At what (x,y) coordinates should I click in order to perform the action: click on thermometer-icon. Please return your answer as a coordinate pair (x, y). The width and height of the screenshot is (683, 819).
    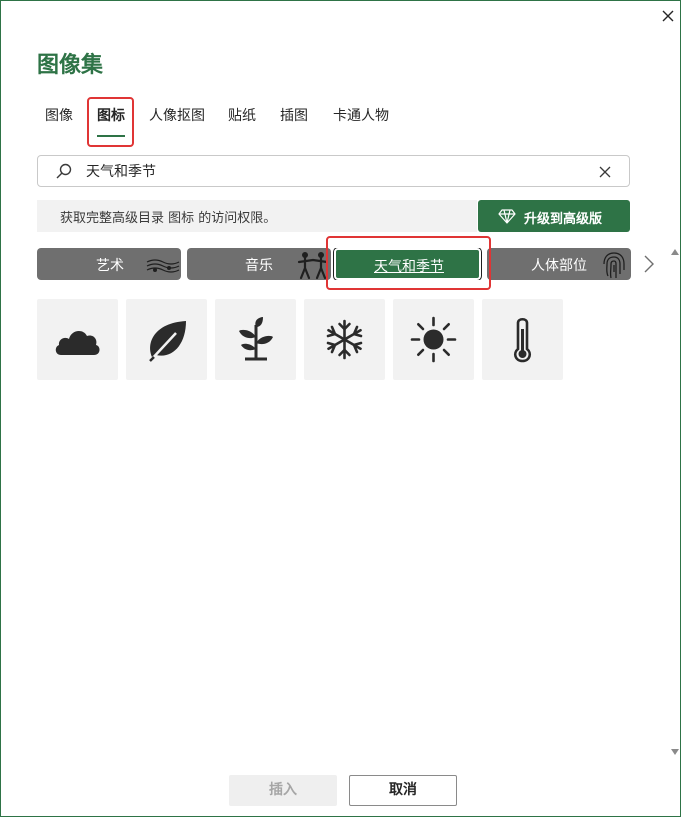
    Looking at the image, I should click on (522, 340).